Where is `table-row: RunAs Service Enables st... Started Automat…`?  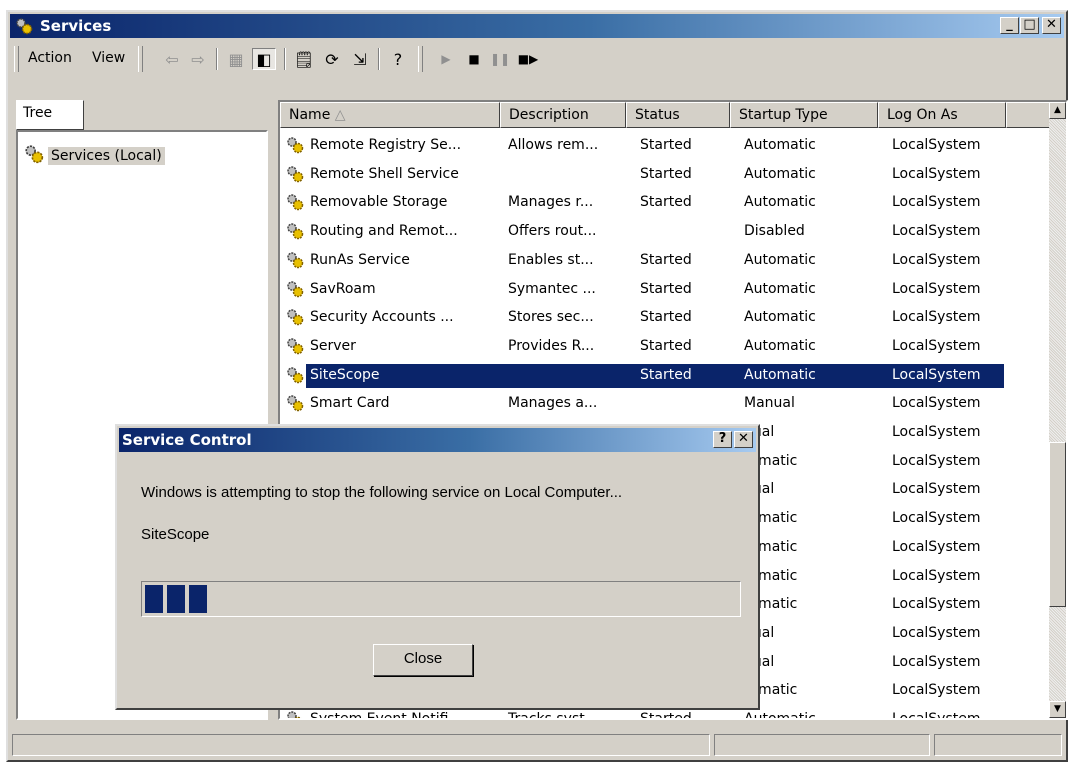 table-row: RunAs Service Enables st... Started Automat… is located at coordinates (643, 261).